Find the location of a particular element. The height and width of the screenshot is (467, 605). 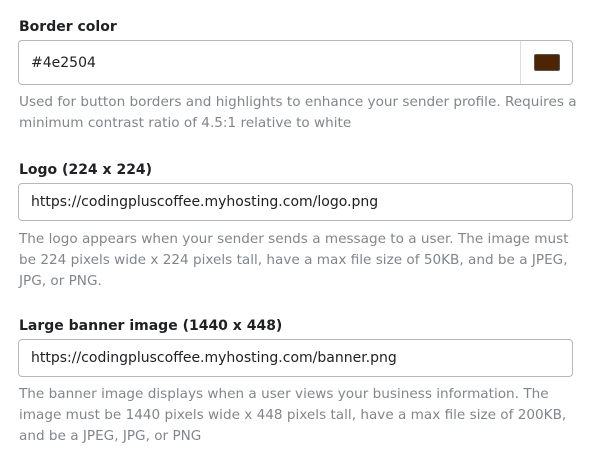

border-color-field: #4e2504 is located at coordinates (295, 62).